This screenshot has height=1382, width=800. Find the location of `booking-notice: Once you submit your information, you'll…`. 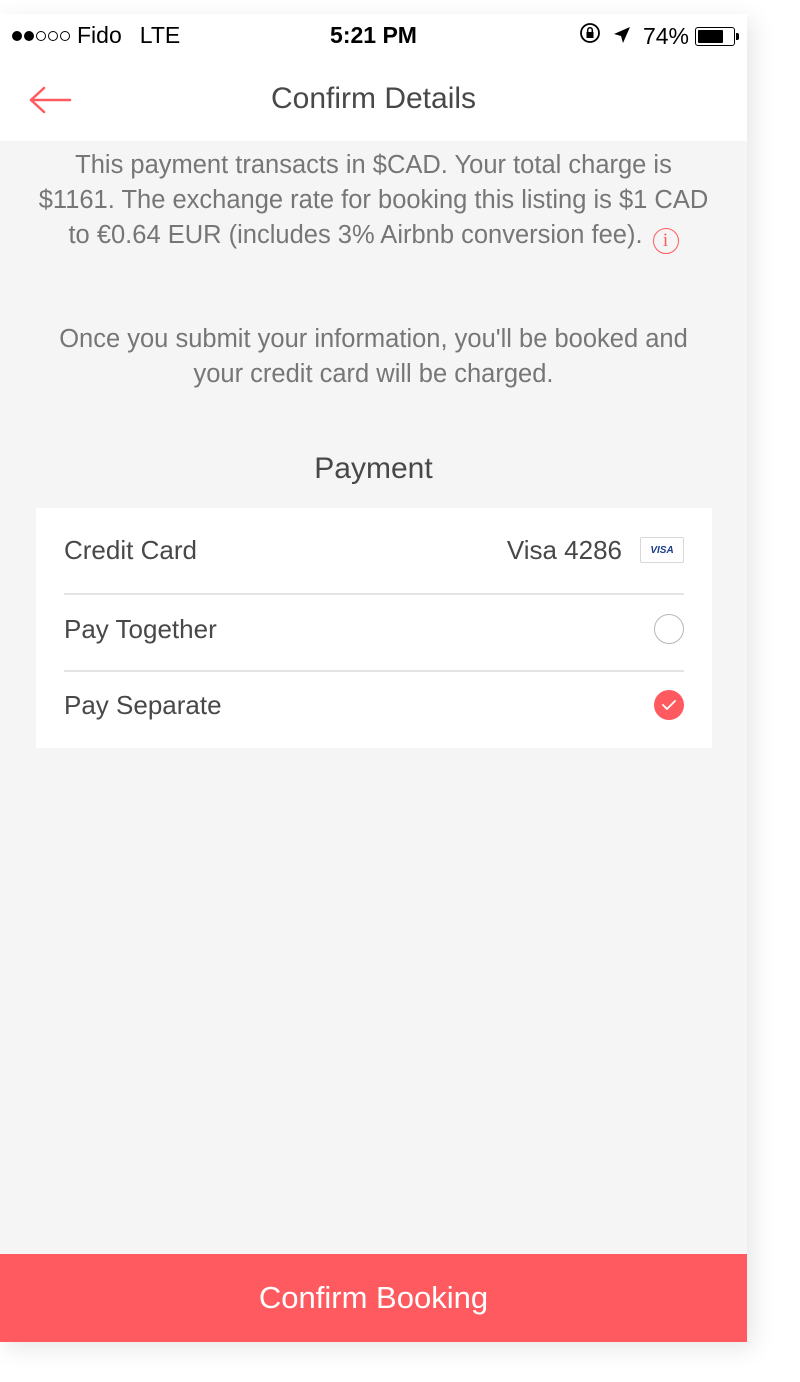

booking-notice: Once you submit your information, you'll… is located at coordinates (373, 356).